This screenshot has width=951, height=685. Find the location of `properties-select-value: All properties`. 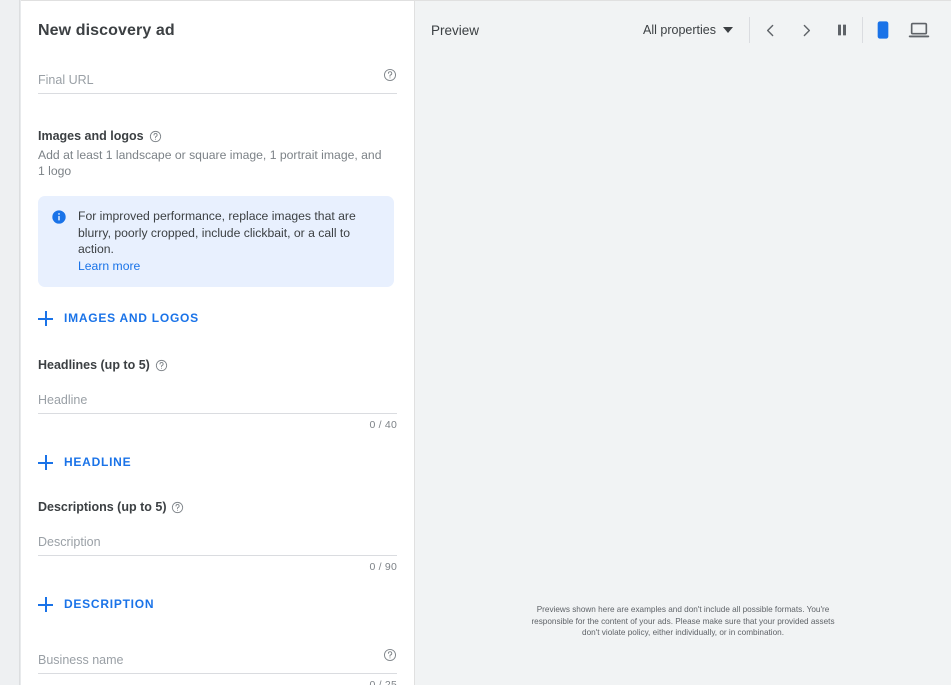

properties-select-value: All properties is located at coordinates (679, 30).